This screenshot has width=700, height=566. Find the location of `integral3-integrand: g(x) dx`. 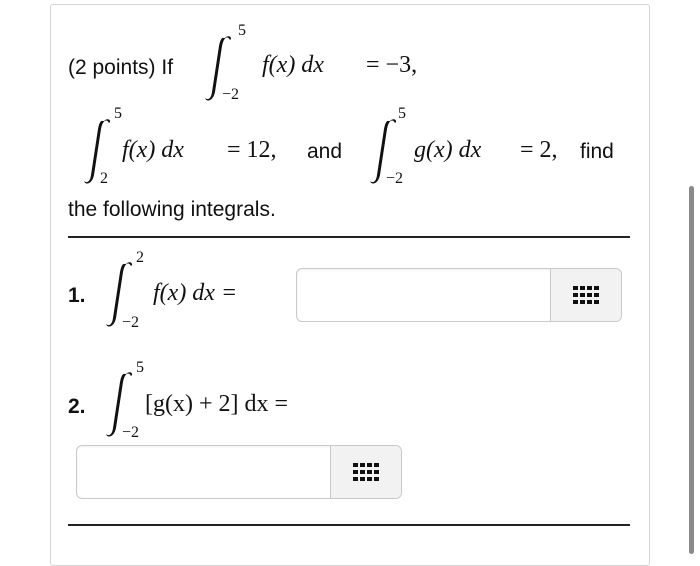

integral3-integrand: g(x) dx is located at coordinates (448, 150).